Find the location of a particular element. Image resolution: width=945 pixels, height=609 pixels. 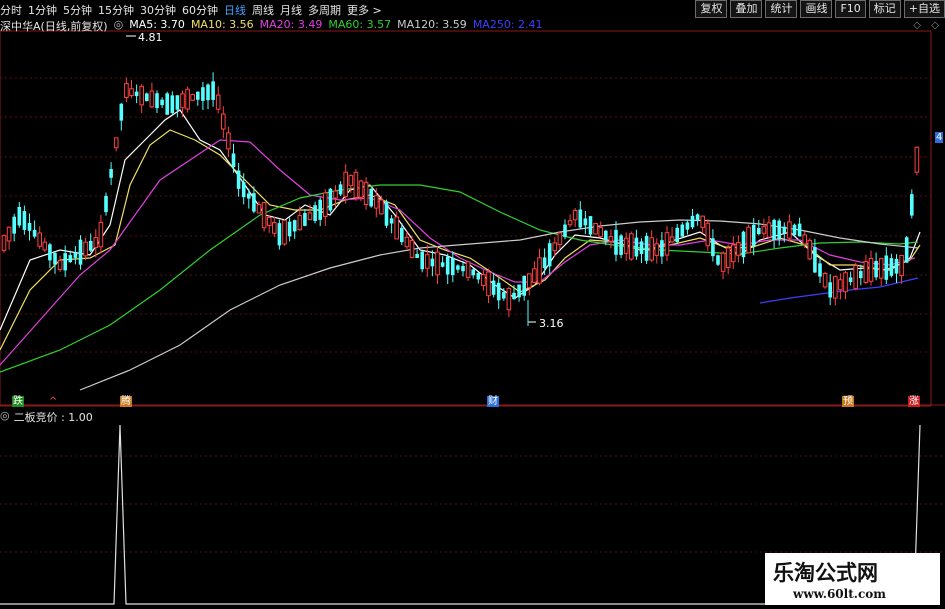

marker-caret: ^ is located at coordinates (53, 401).